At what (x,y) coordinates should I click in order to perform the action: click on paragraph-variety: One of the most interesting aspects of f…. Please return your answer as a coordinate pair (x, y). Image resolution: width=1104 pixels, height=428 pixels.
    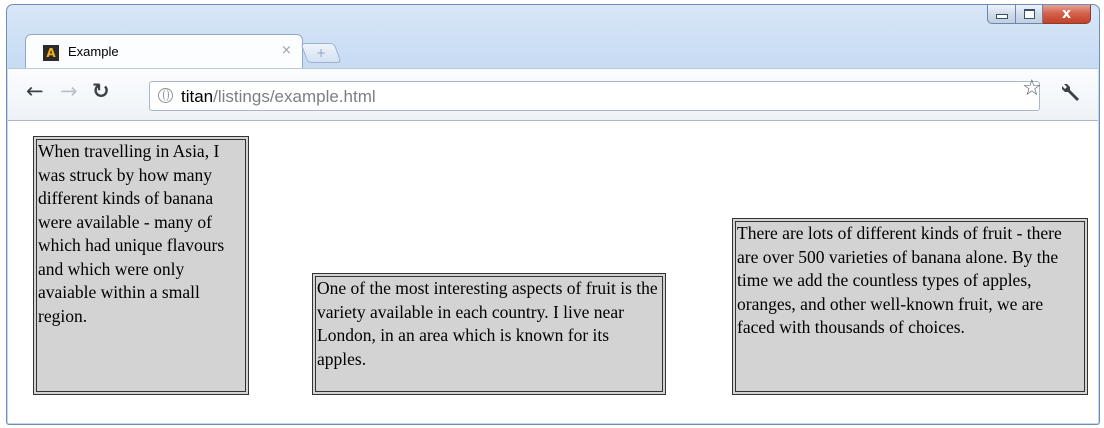
    Looking at the image, I should click on (489, 334).